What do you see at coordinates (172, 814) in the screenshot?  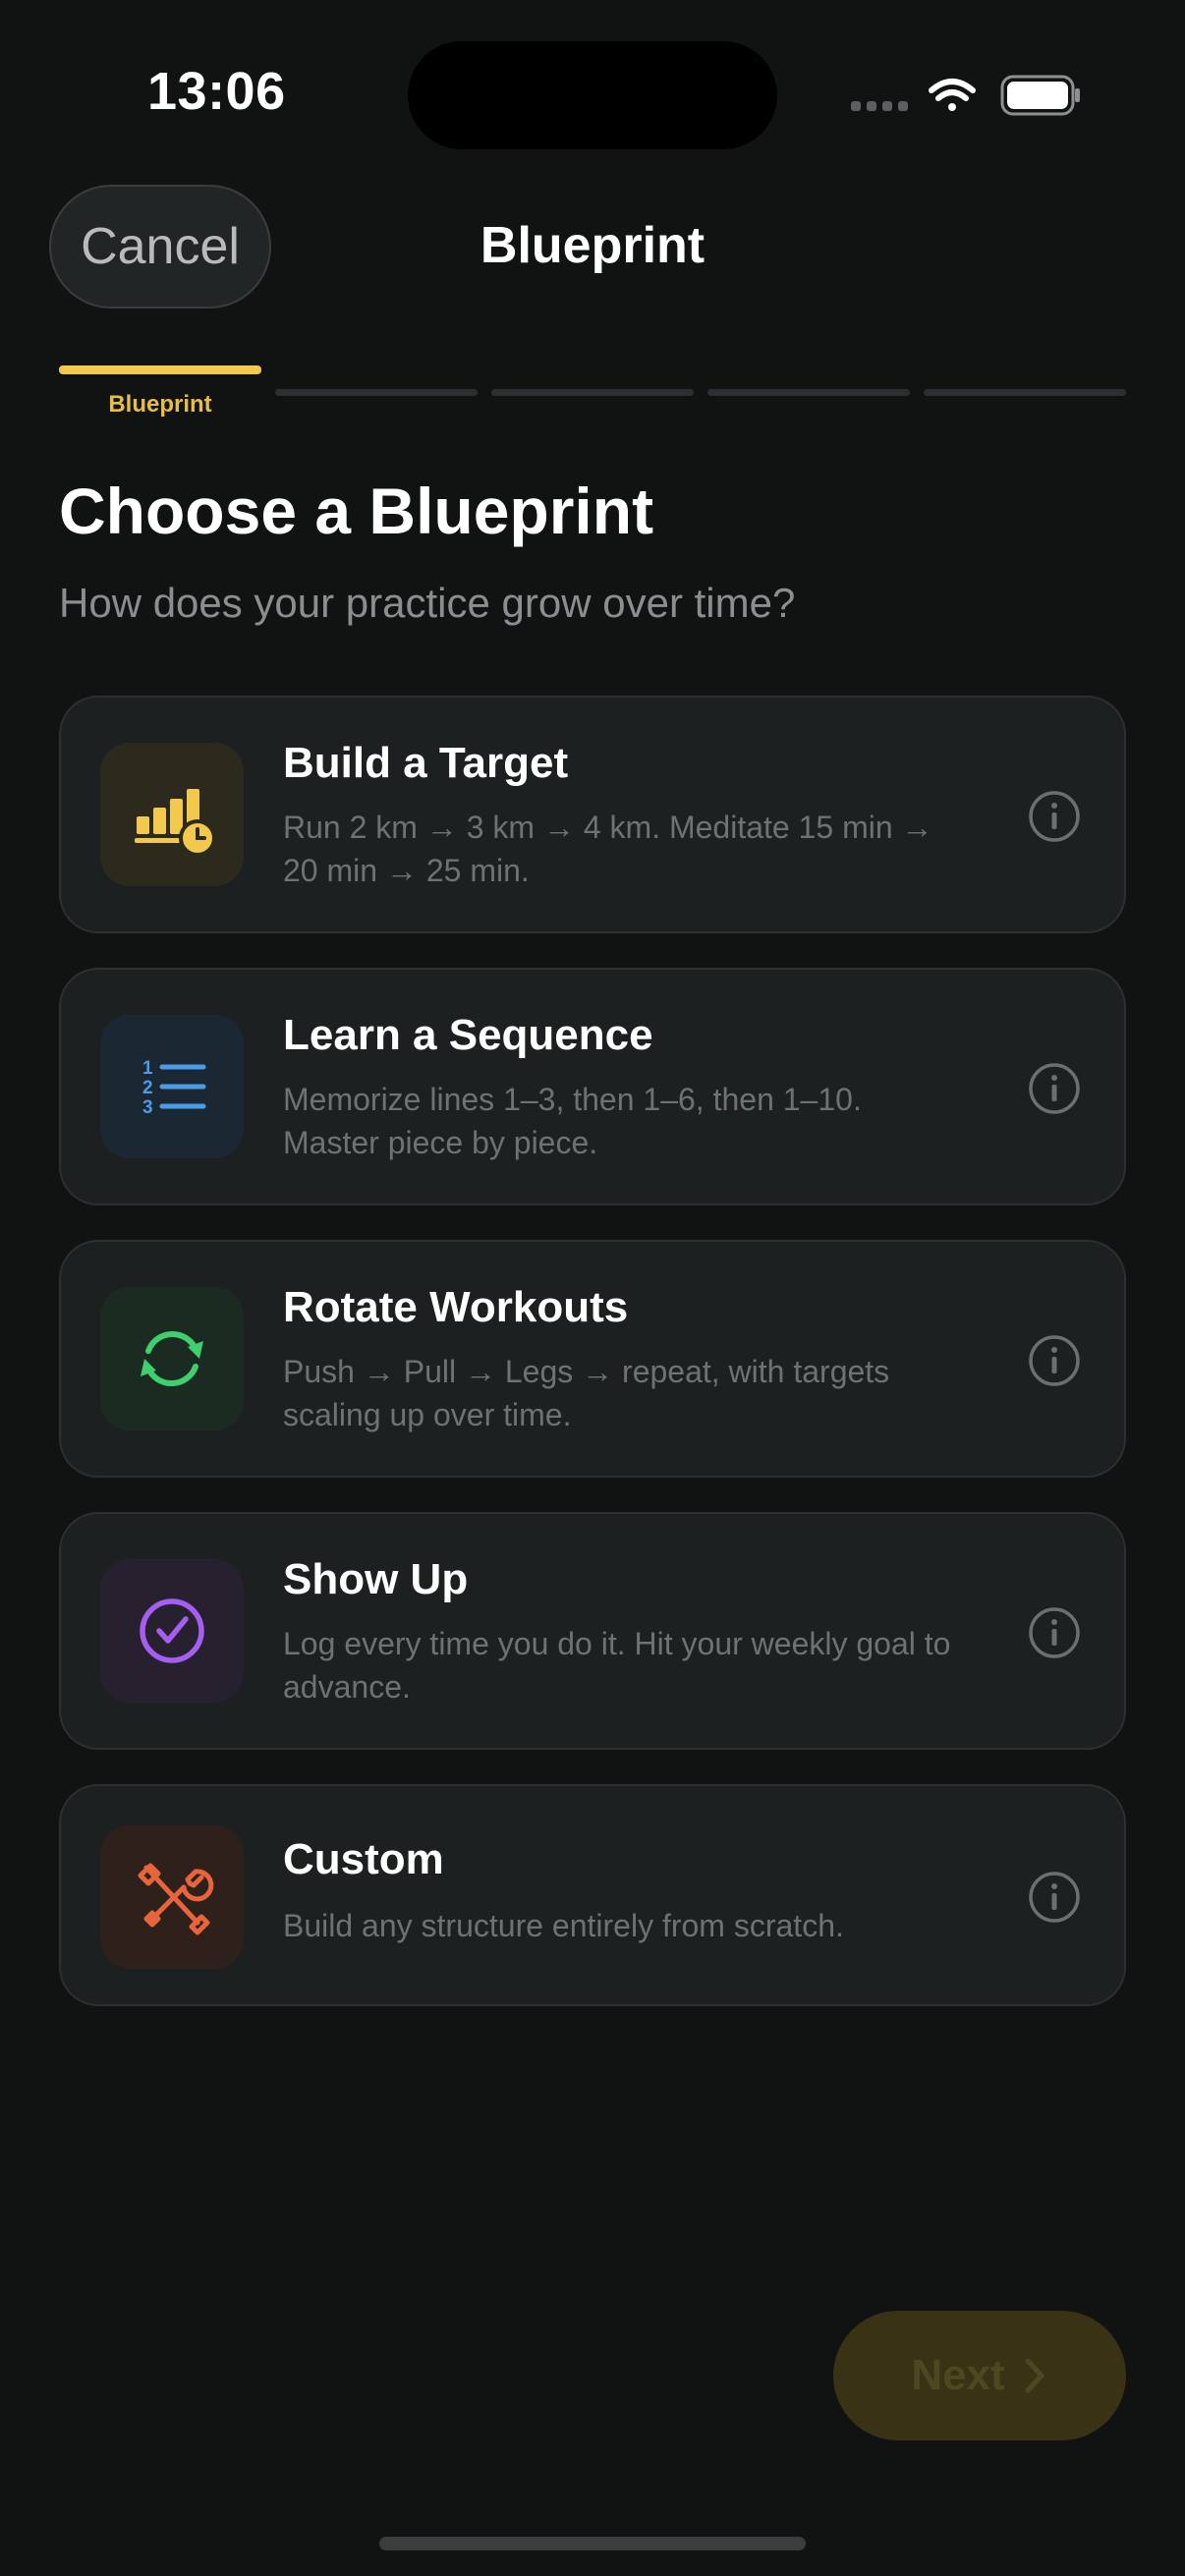 I see `bar-chart-clock-icon` at bounding box center [172, 814].